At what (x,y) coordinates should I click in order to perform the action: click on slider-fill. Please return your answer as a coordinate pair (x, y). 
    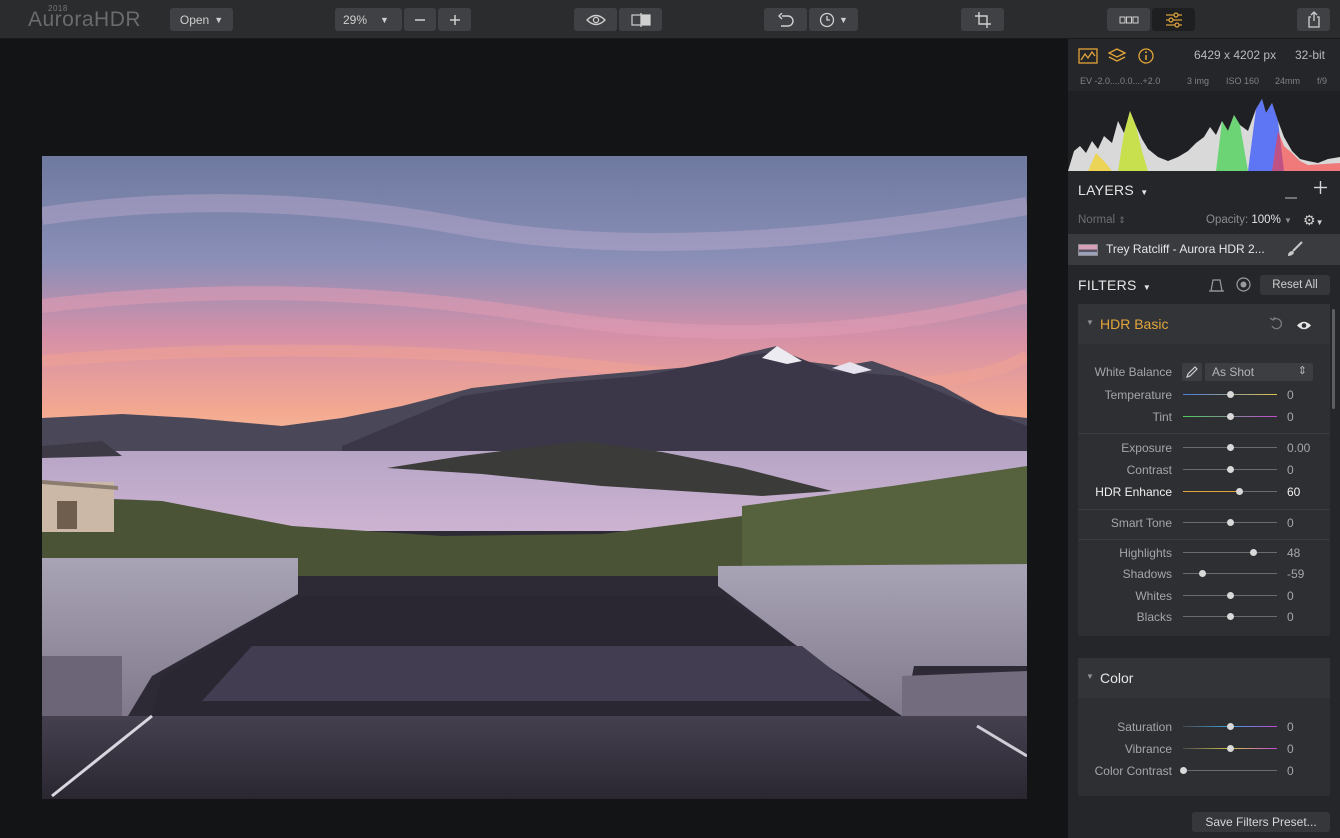
    Looking at the image, I should click on (1211, 491).